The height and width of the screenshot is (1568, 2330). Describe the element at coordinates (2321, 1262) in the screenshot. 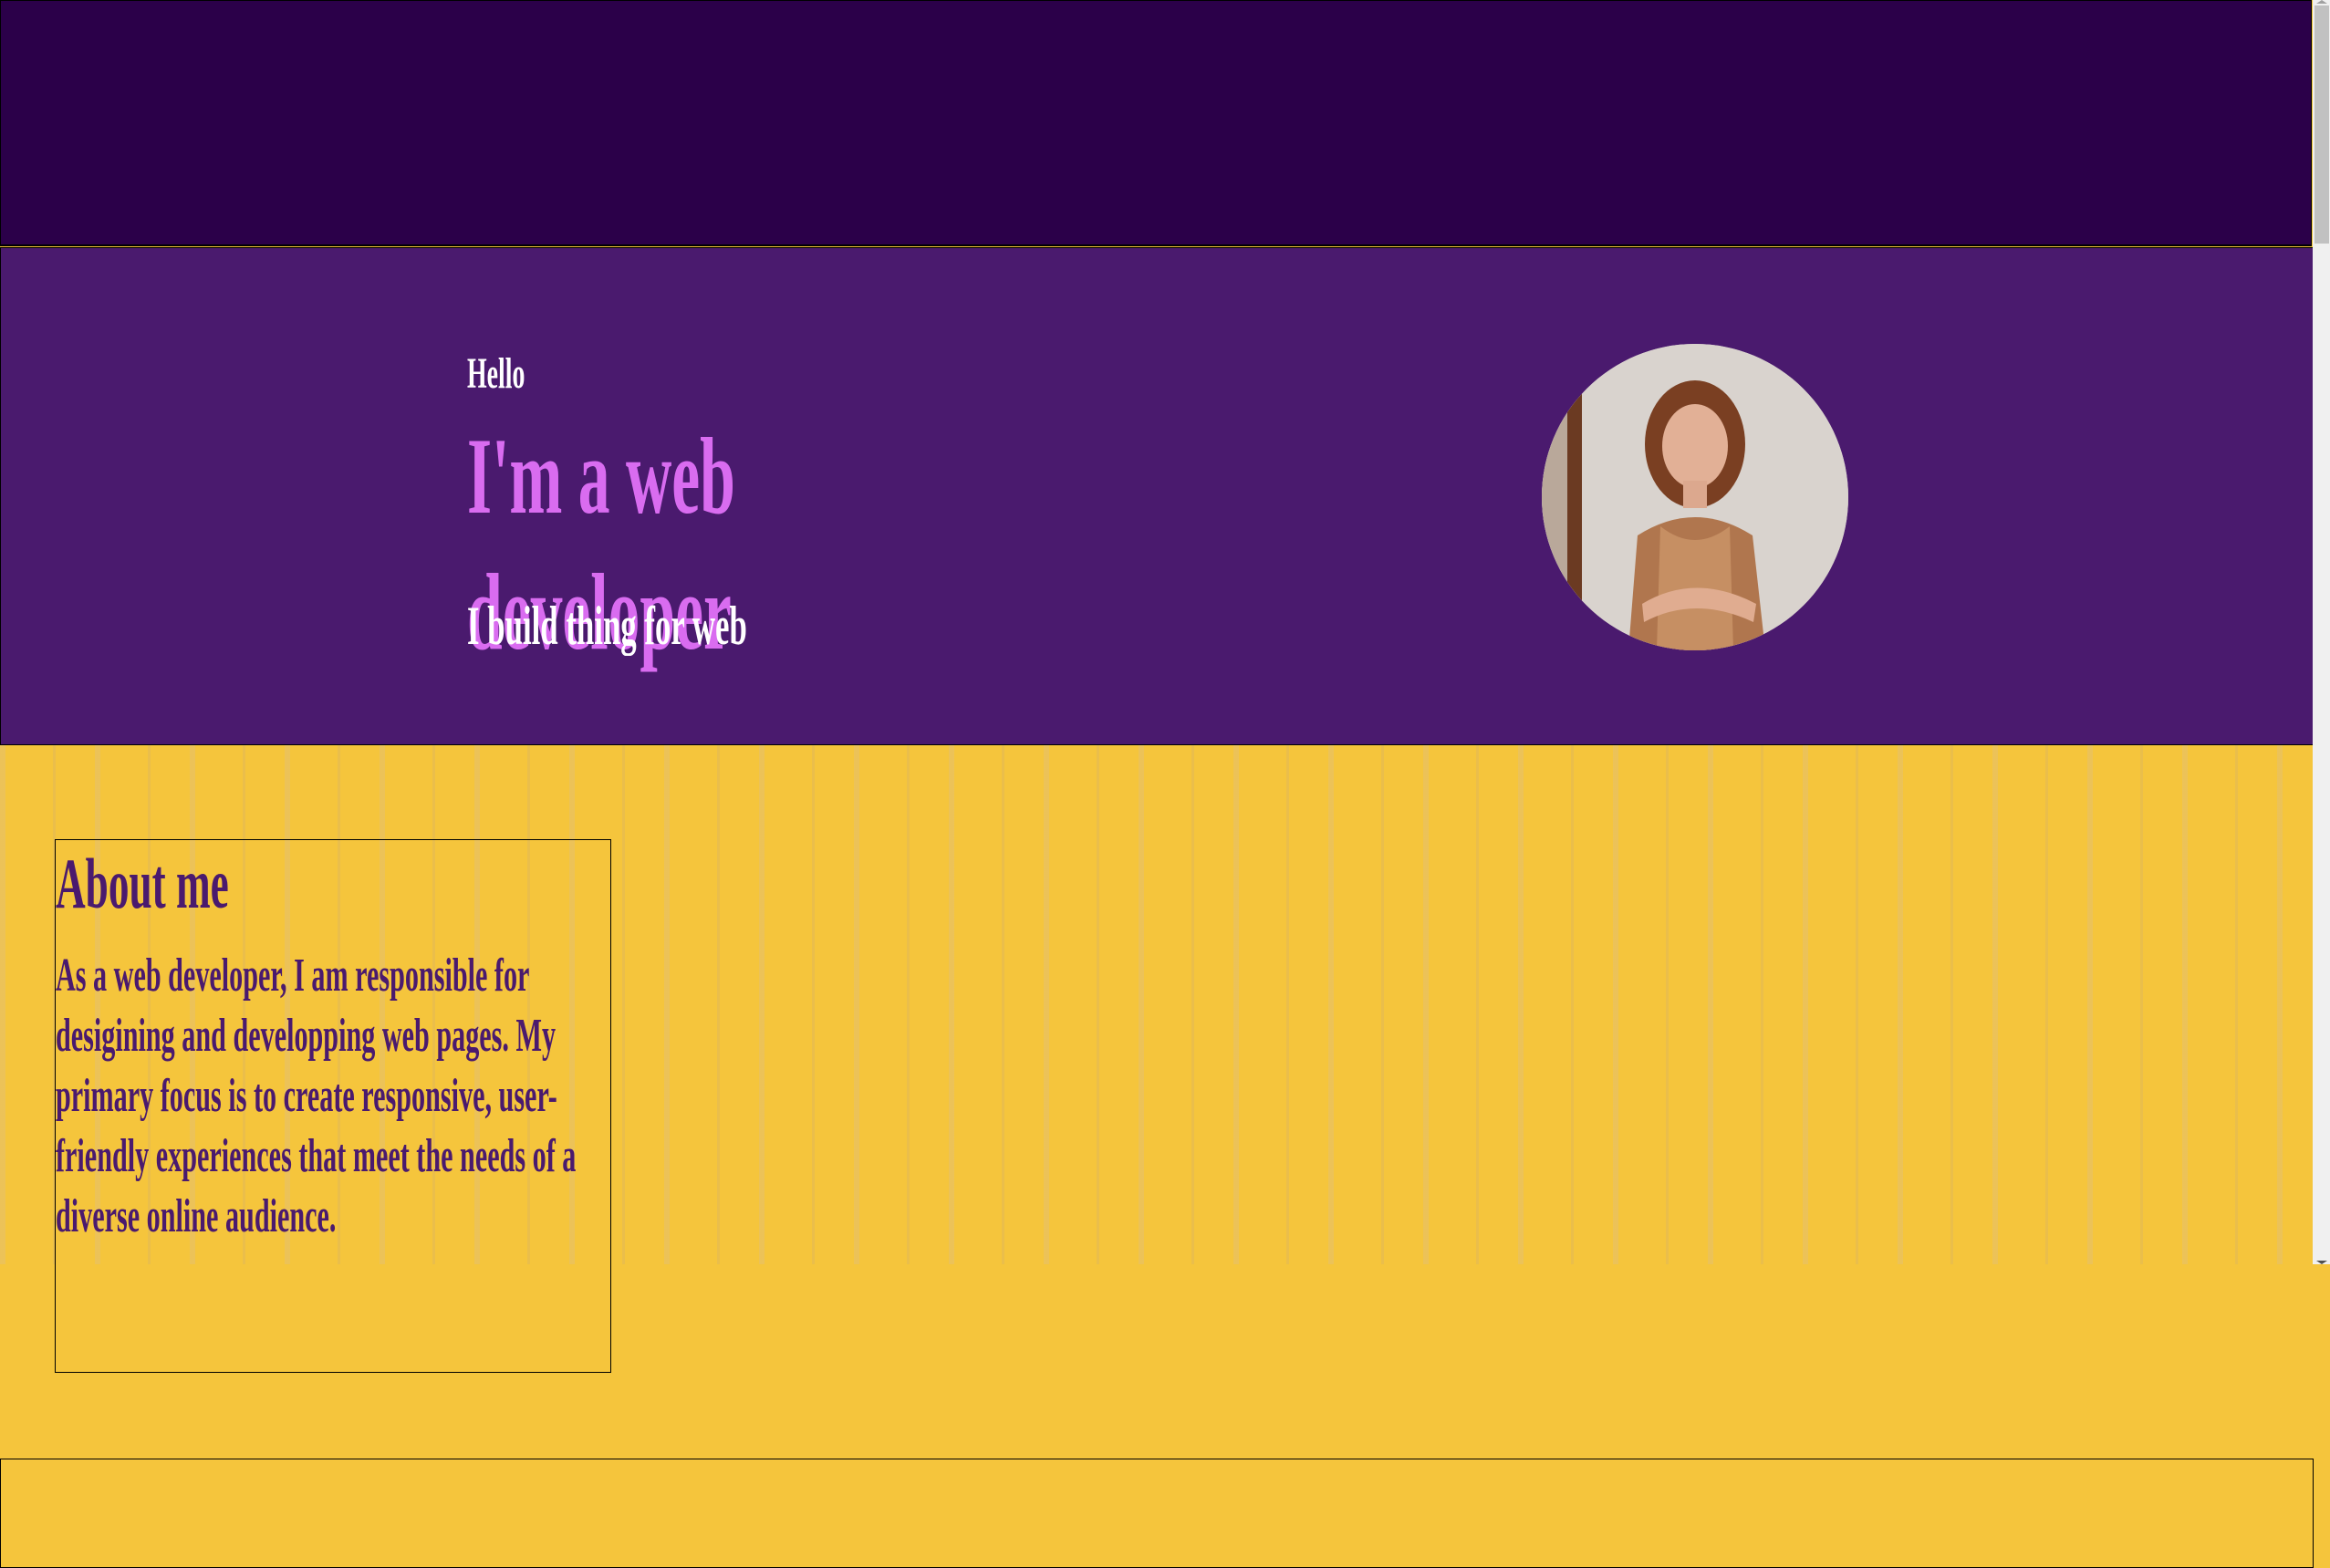

I see `scroll-down-arrow-icon` at that location.